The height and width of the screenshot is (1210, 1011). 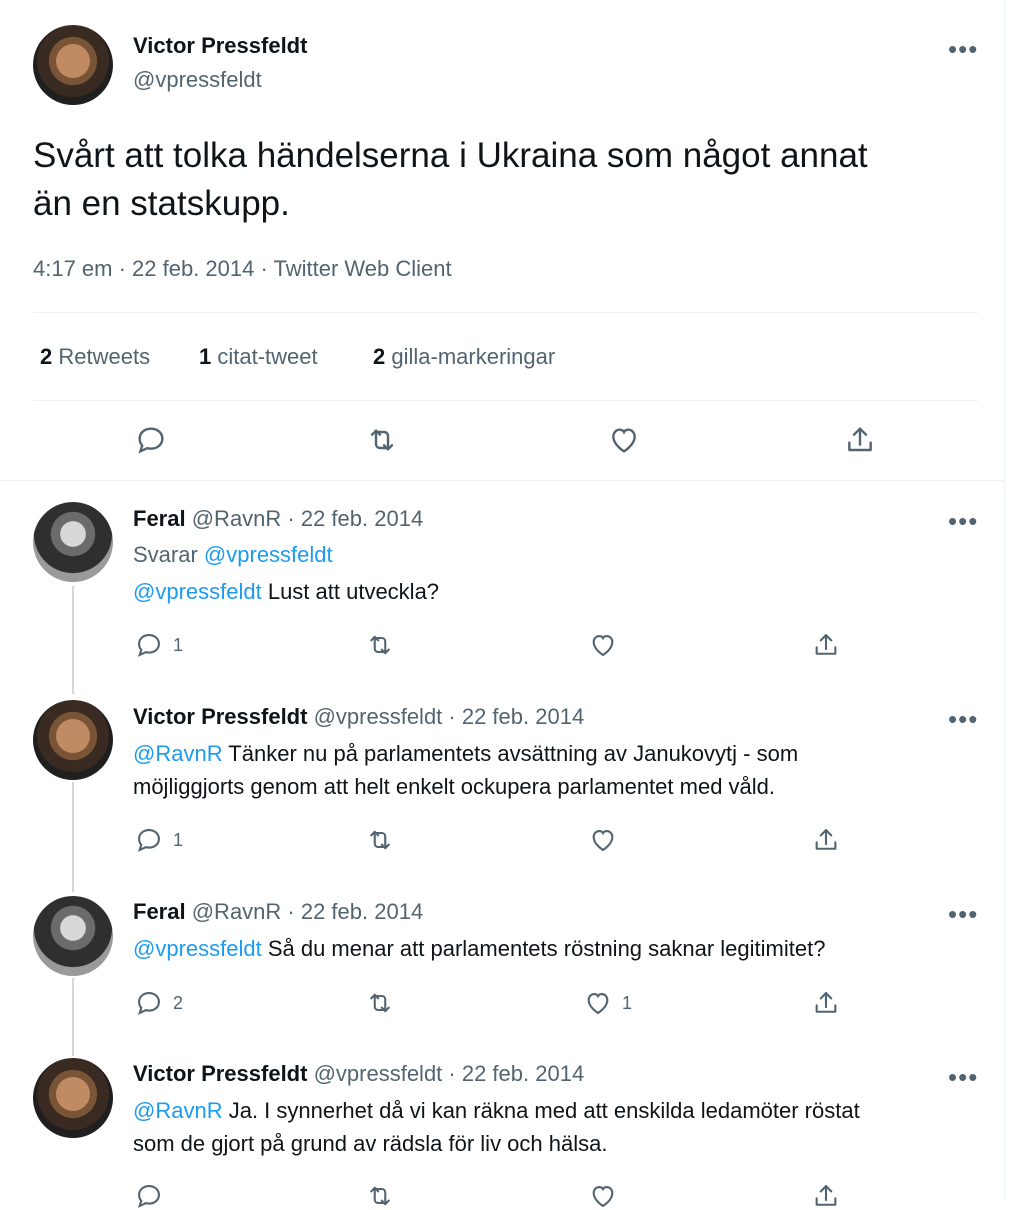 I want to click on tweet-header: Feral @RavnR · 22 feb. 2014, so click(x=278, y=519).